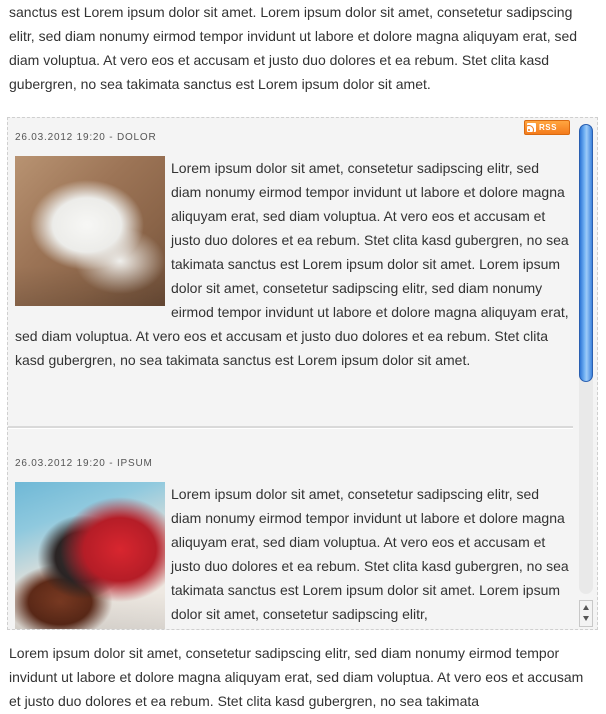 This screenshot has width=606, height=714. I want to click on rss-badge-label: RSS, so click(548, 127).